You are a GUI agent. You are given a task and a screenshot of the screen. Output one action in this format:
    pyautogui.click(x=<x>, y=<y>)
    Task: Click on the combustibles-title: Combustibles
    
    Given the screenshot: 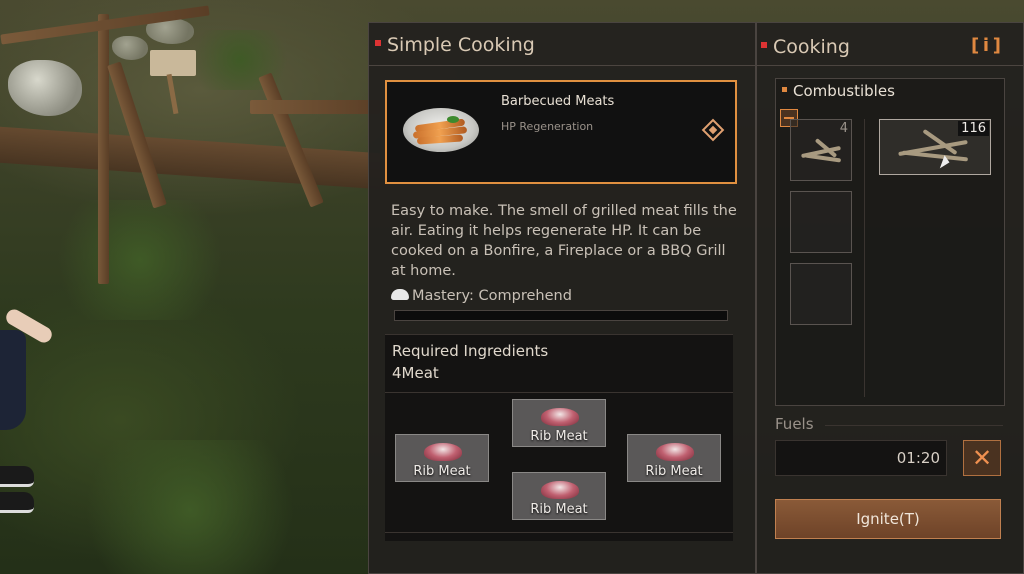 What is the action you would take?
    pyautogui.click(x=844, y=91)
    